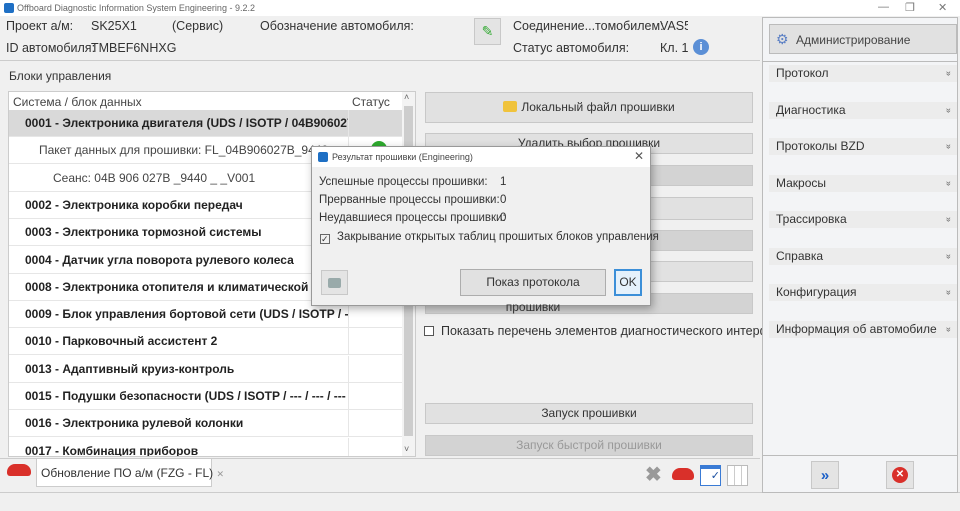 Image resolution: width=960 pixels, height=511 pixels. I want to click on status-label: Статус автомобиля:, so click(571, 48).